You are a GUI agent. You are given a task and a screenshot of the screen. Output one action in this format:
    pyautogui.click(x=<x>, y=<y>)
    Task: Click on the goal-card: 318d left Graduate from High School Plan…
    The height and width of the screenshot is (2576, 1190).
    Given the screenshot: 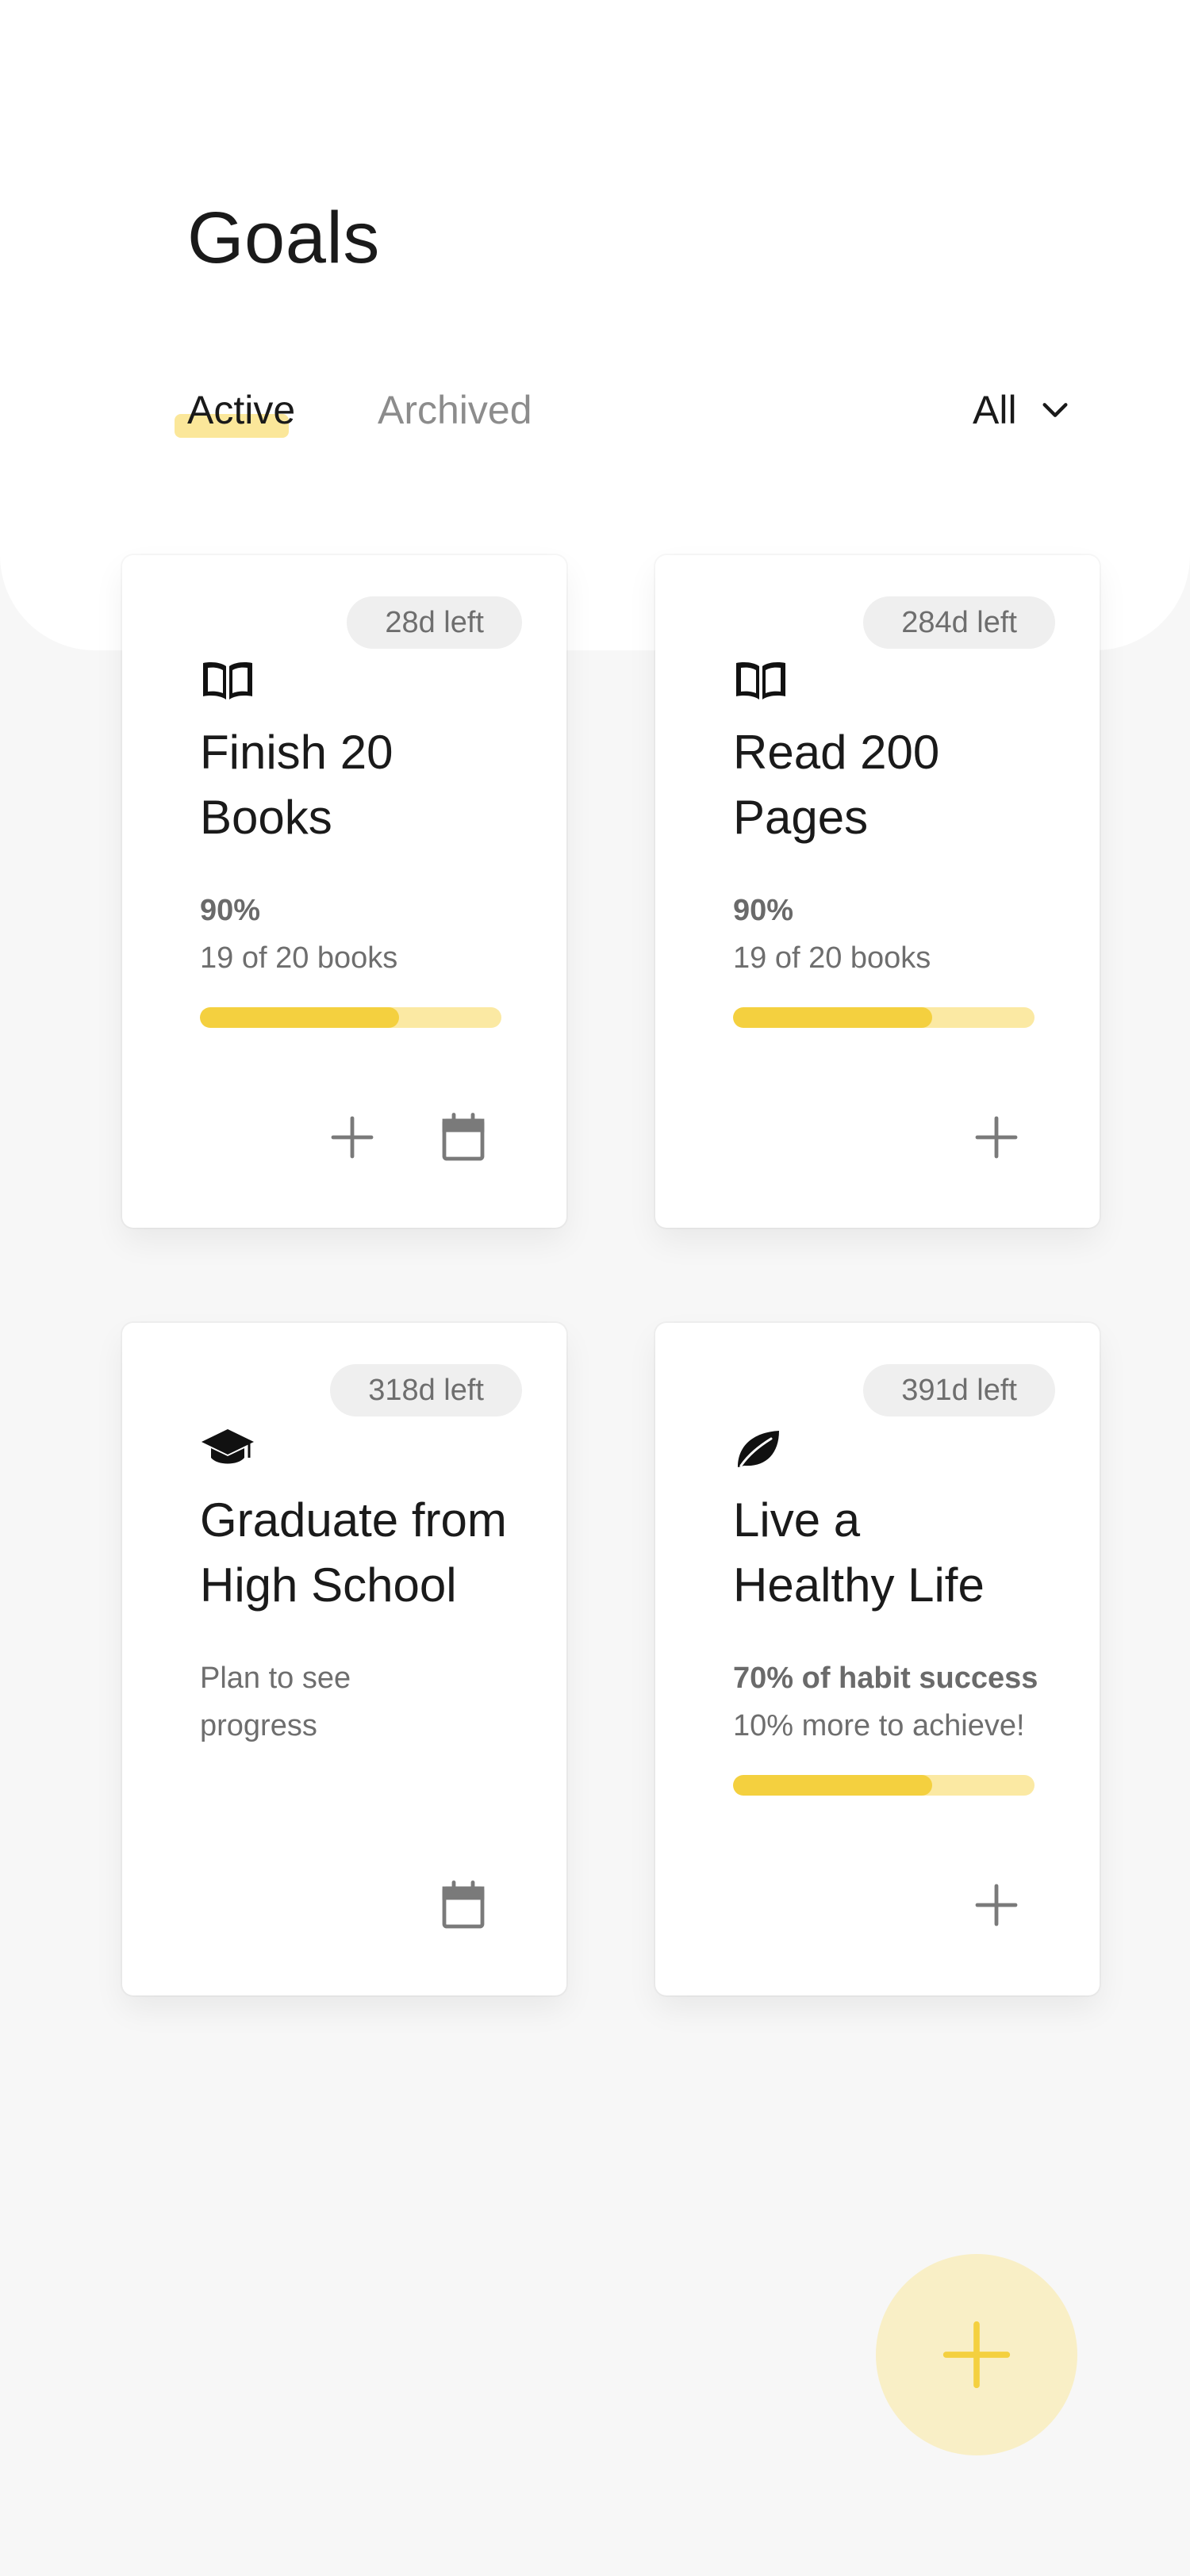 What is the action you would take?
    pyautogui.click(x=344, y=1659)
    